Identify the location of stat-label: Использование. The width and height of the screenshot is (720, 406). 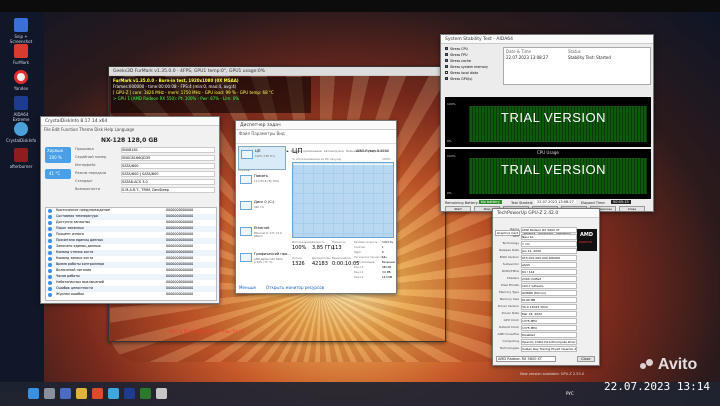
(302, 242).